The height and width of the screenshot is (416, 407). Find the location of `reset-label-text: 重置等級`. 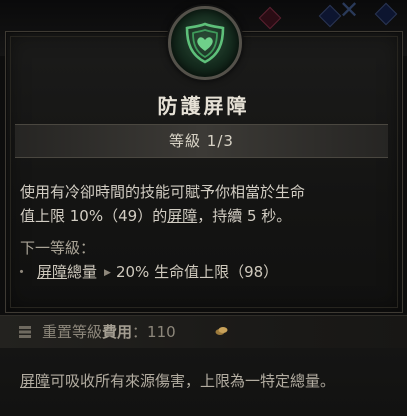

reset-label-text: 重置等級 is located at coordinates (72, 332).